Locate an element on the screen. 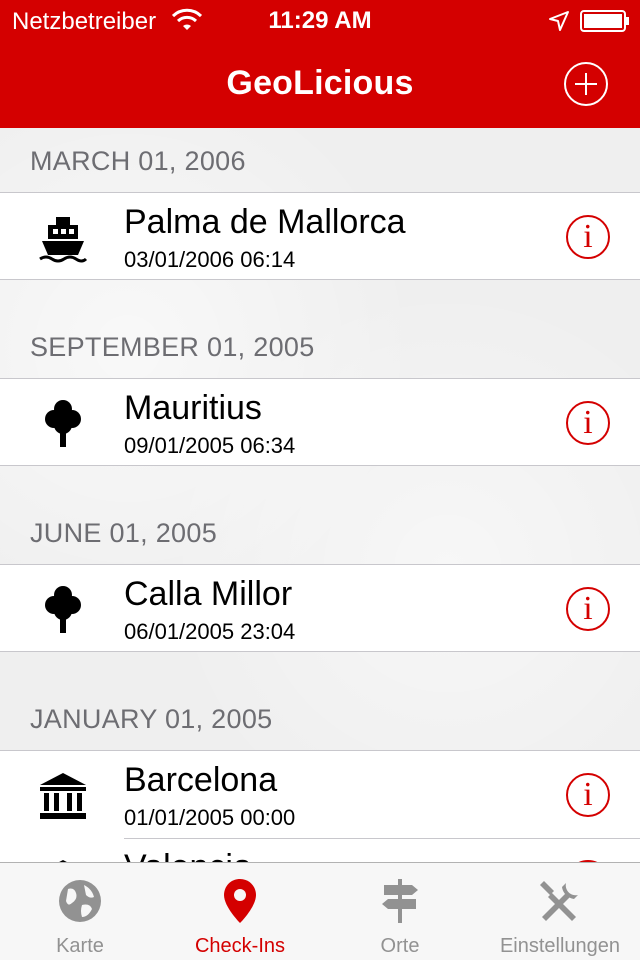 Image resolution: width=640 pixels, height=960 pixels. tab-label: Karte is located at coordinates (80, 946).